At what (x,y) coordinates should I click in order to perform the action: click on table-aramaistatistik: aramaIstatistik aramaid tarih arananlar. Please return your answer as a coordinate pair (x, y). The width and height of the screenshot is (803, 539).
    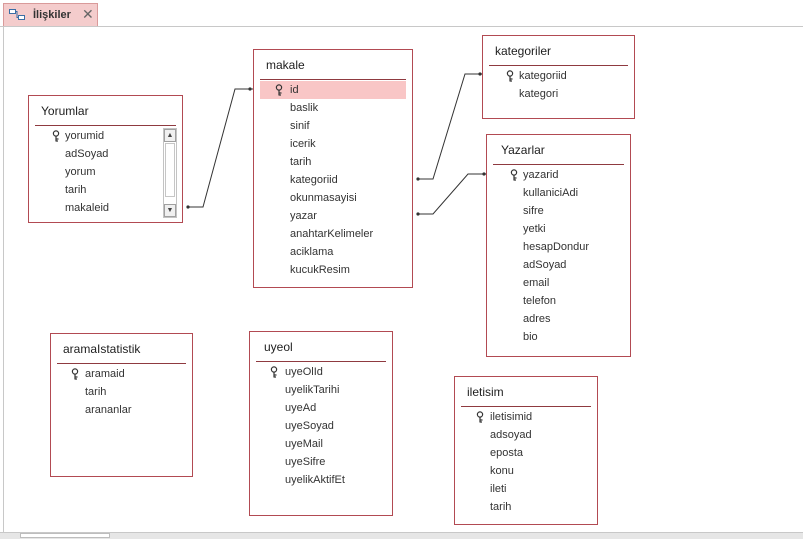
    Looking at the image, I should click on (121, 405).